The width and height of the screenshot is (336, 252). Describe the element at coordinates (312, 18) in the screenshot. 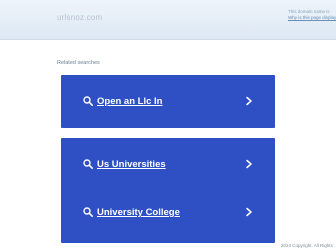

I see `why-displayed-link: Why is this page displayed?` at that location.